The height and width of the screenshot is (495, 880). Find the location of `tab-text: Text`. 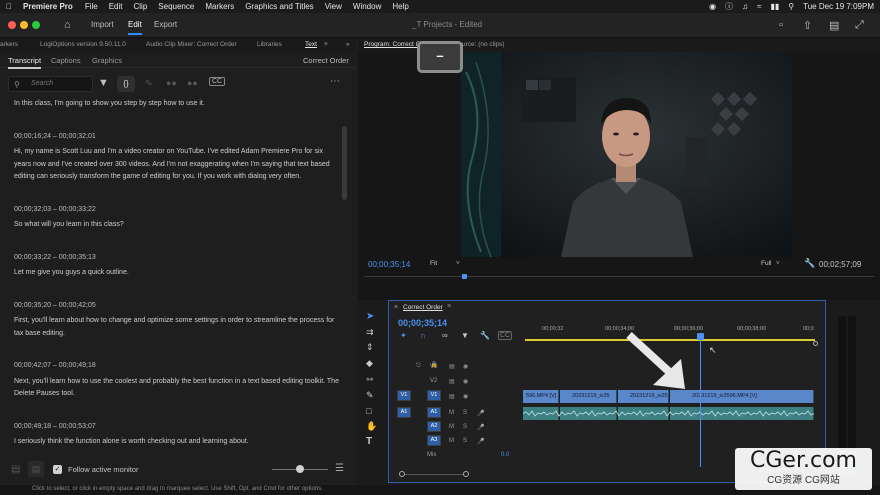

tab-text: Text is located at coordinates (311, 44).